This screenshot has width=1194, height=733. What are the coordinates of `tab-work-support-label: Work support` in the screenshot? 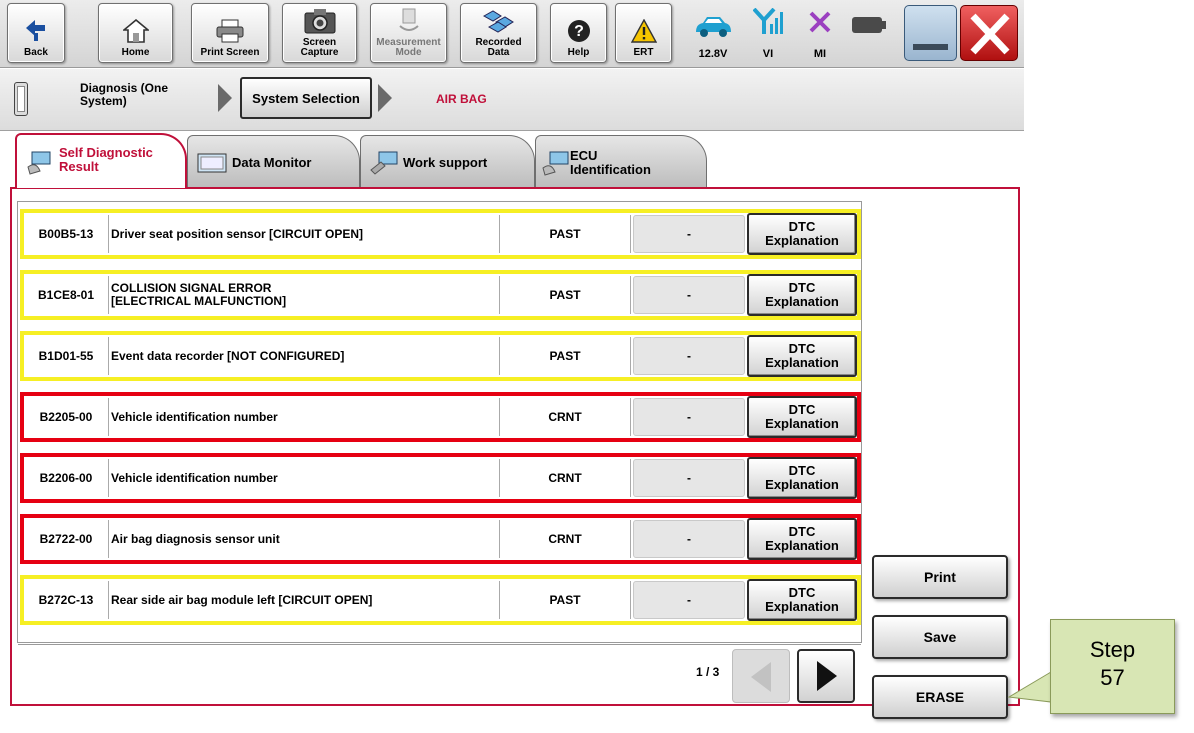 It's located at (445, 162).